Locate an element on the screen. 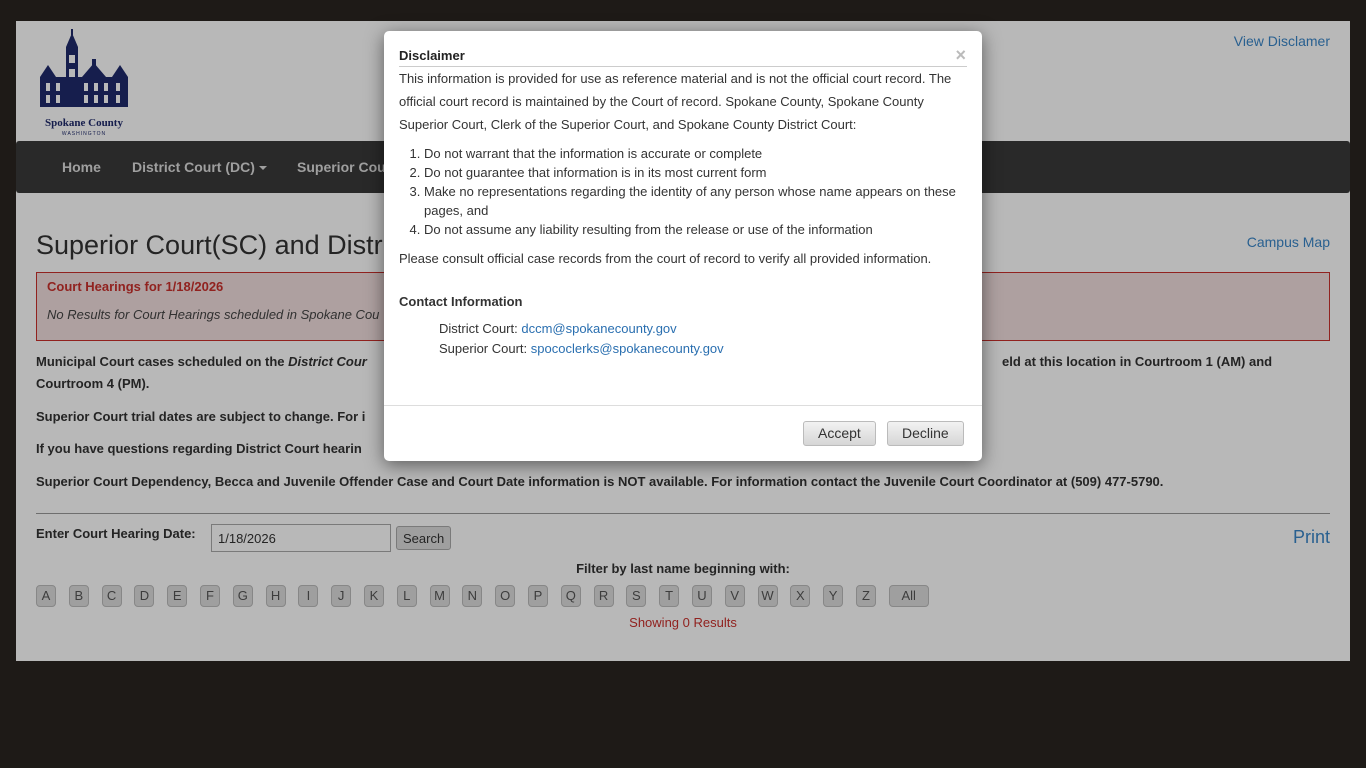 Image resolution: width=1366 pixels, height=768 pixels. close-icon: × is located at coordinates (960, 55).